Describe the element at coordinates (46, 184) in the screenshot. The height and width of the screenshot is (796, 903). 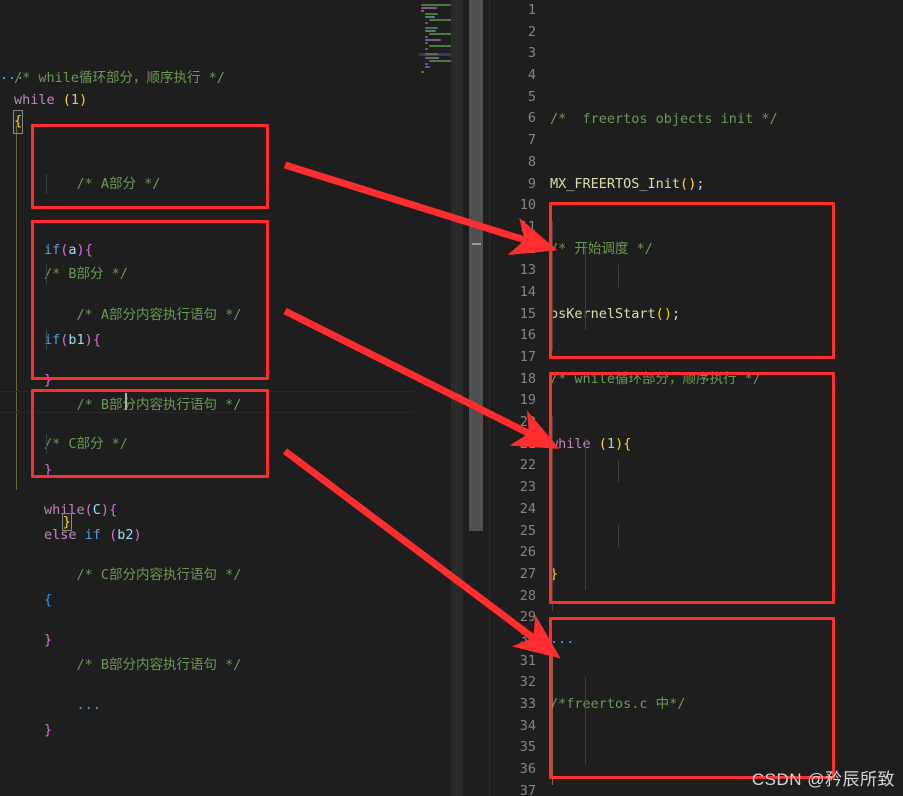
I see `indent-guide-a` at that location.